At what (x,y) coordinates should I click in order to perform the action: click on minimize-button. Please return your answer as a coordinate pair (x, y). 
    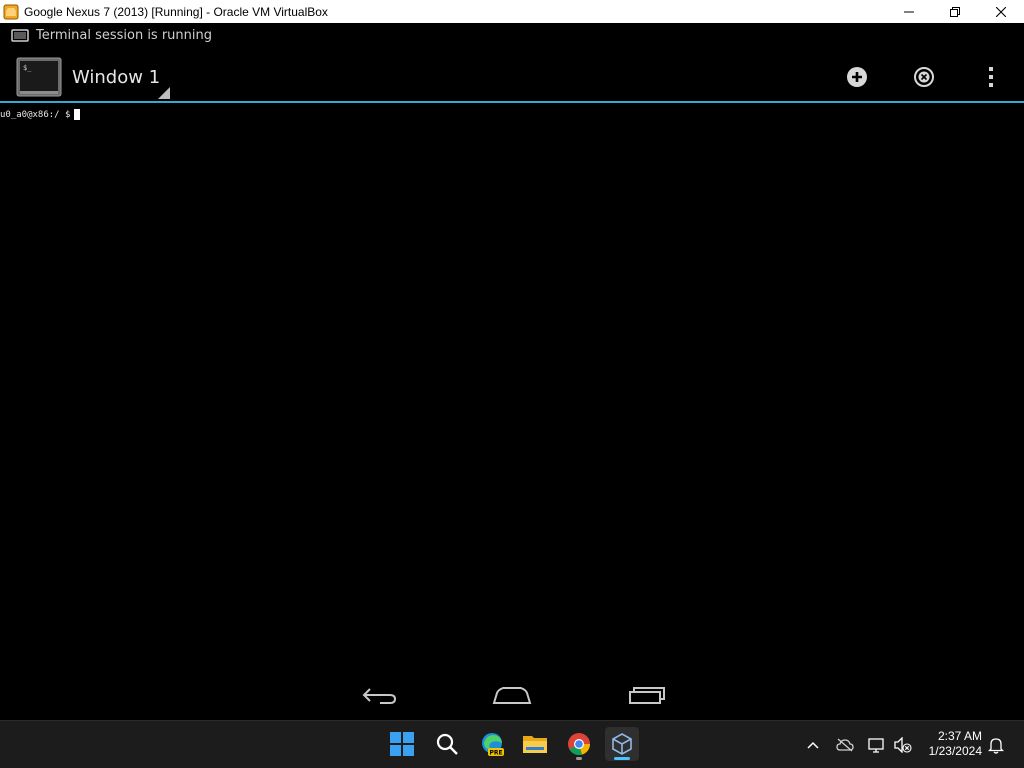
    Looking at the image, I should click on (909, 11).